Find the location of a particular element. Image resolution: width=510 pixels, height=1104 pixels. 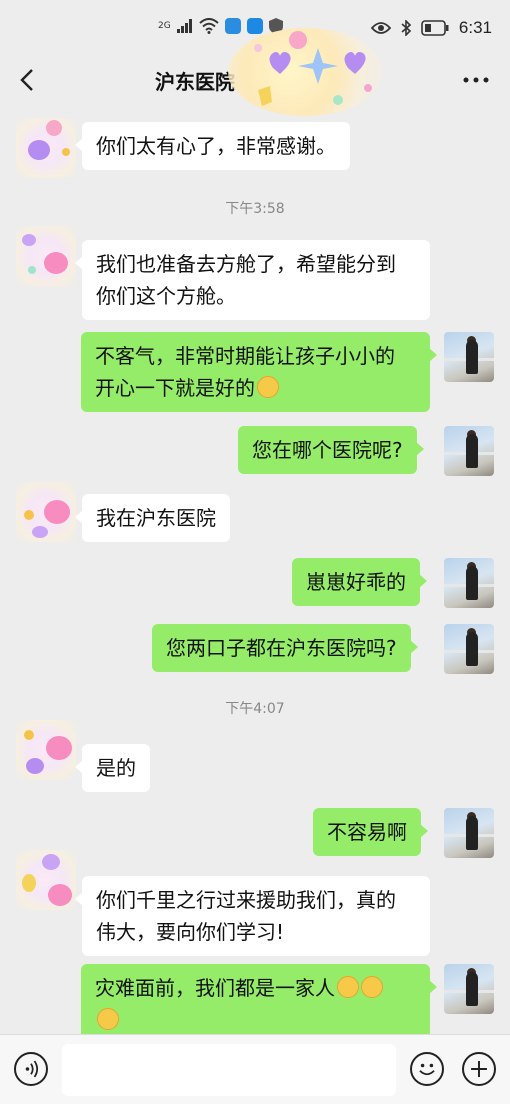

message-bubble-sent: 灾难面前，我们都是一家人 is located at coordinates (259, 999).